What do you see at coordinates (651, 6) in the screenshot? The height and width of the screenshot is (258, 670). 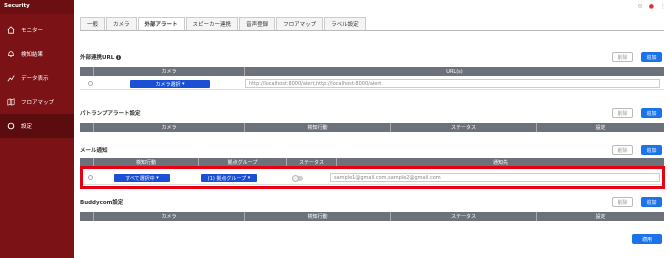 I see `notification-icon: ●` at bounding box center [651, 6].